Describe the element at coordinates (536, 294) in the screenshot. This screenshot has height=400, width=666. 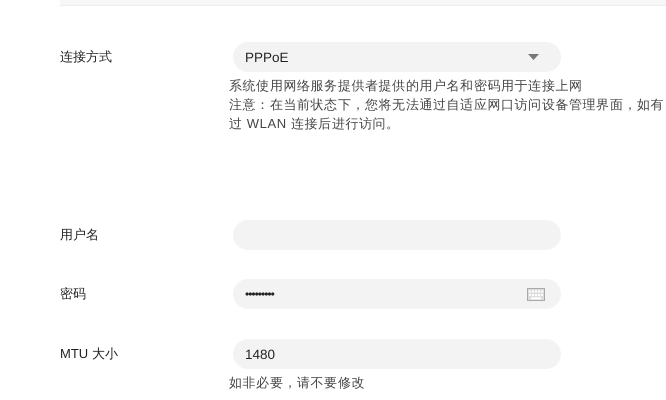
I see `keyboard-icon` at that location.